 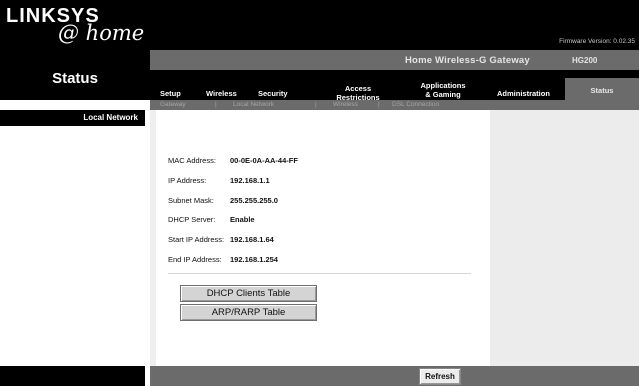 I want to click on content-divider, so click(x=319, y=273).